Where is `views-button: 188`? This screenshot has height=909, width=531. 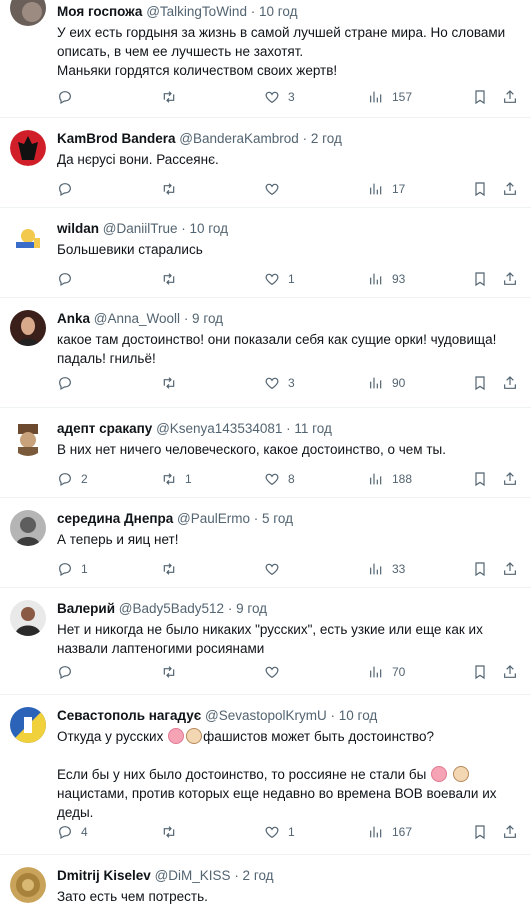
views-button: 188 is located at coordinates (390, 479).